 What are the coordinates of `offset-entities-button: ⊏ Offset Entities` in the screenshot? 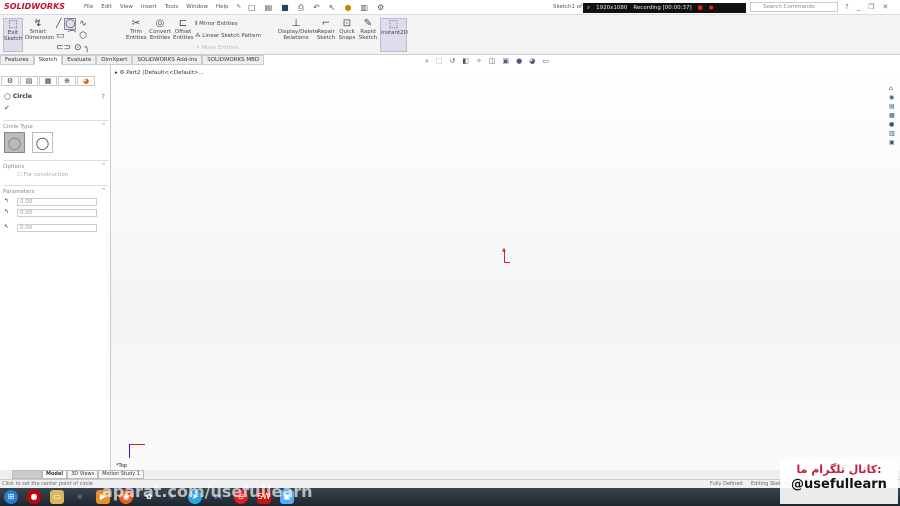 It's located at (183, 29).